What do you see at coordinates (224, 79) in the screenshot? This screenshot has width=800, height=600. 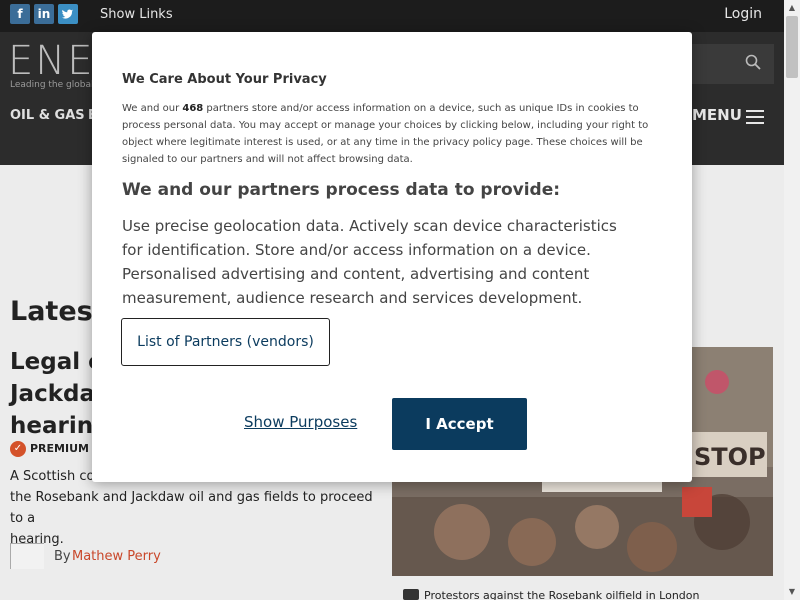 I see `consent-title: We Care About Your Privacy` at bounding box center [224, 79].